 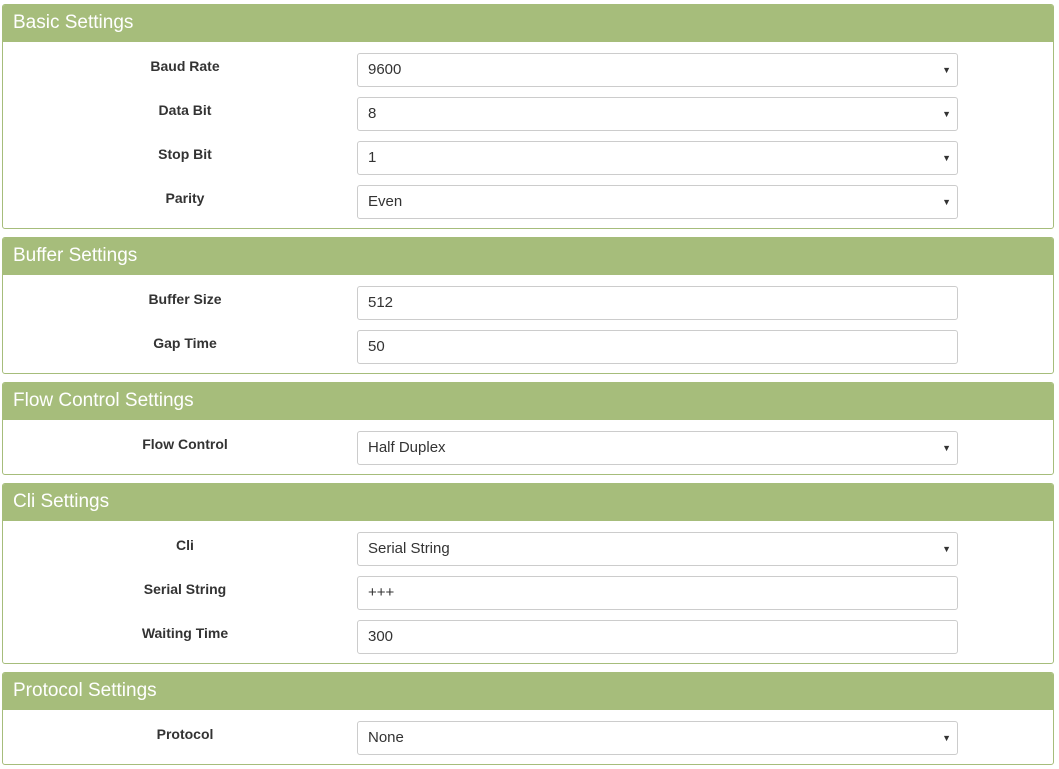 I want to click on waiting-time-row: Waiting Time 300, so click(x=528, y=637).